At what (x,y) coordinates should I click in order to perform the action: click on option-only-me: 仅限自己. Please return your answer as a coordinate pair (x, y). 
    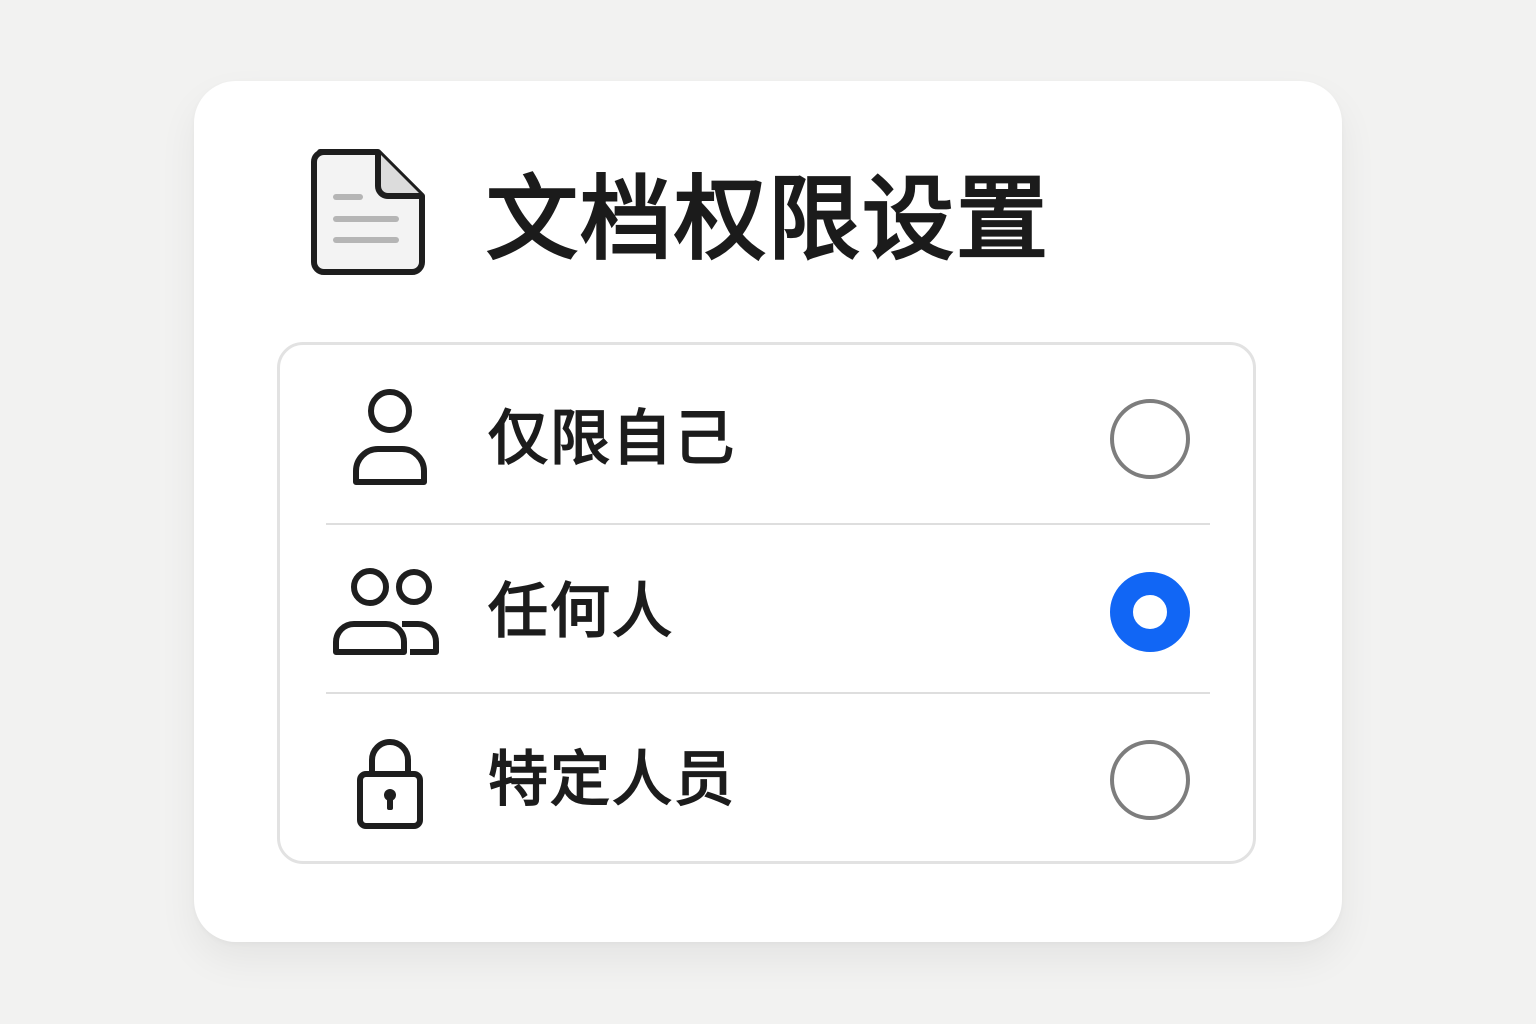
    Looking at the image, I should click on (766, 439).